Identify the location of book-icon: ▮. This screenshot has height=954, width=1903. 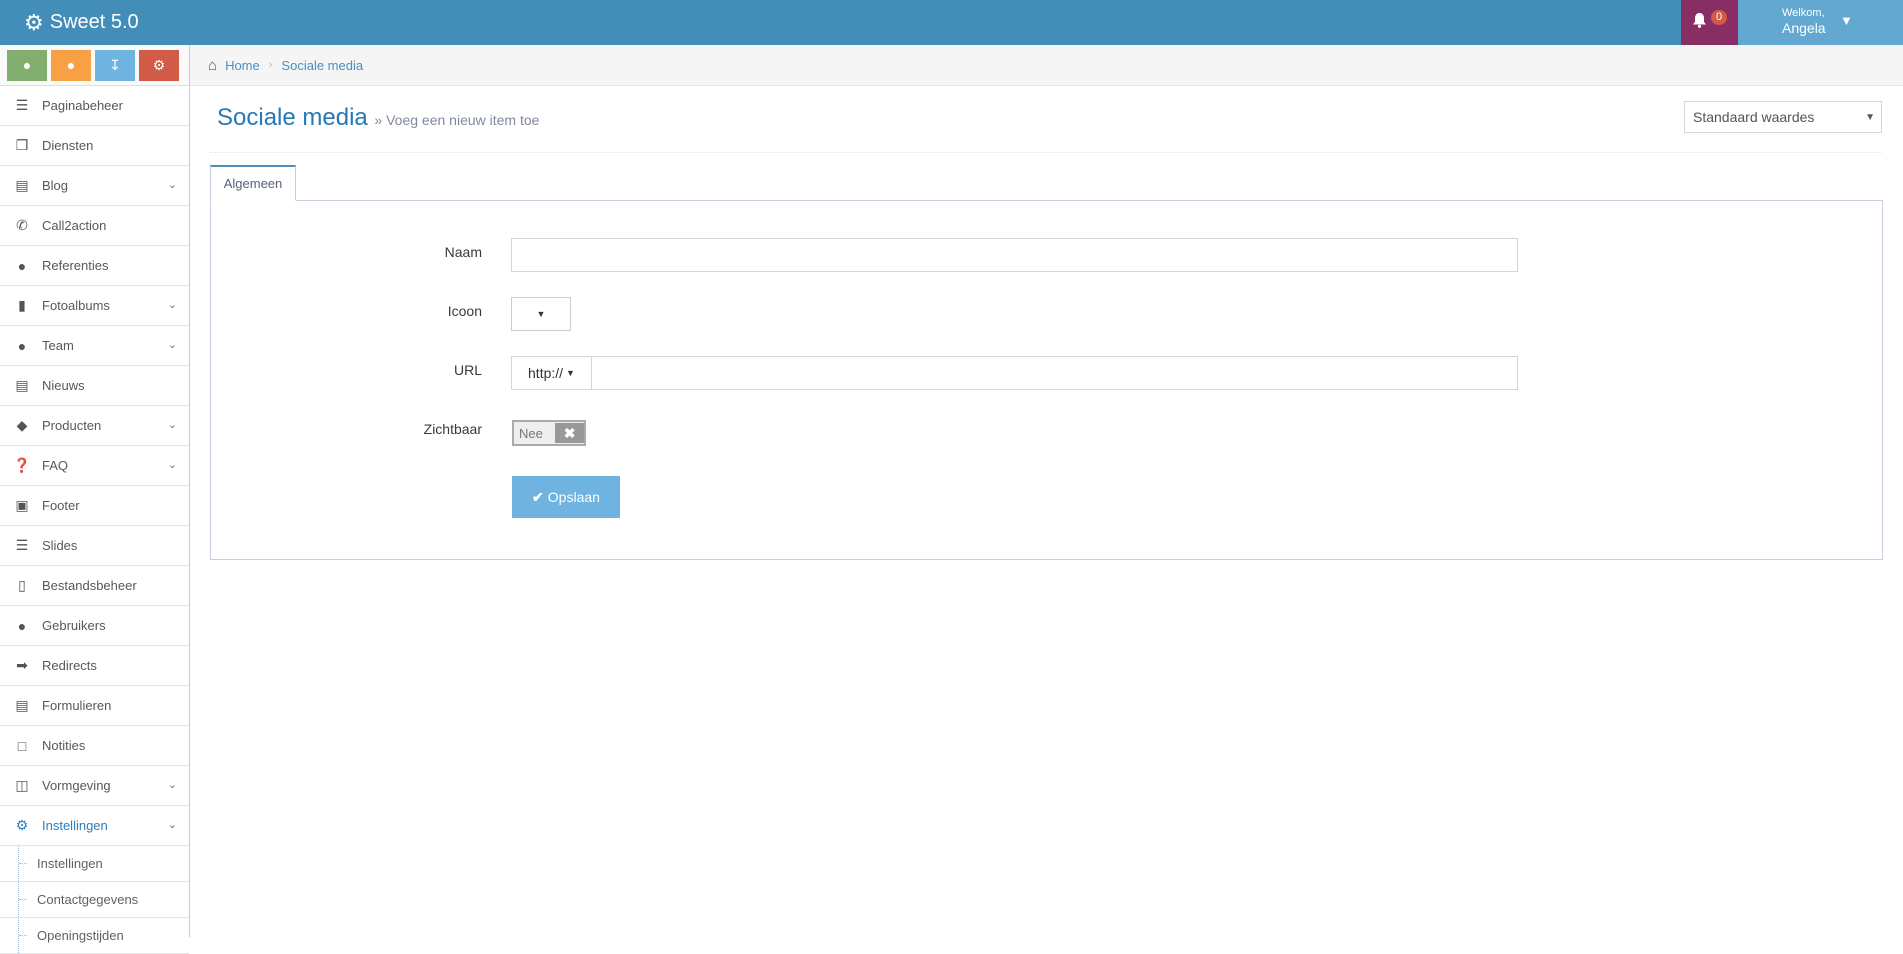
(22, 305).